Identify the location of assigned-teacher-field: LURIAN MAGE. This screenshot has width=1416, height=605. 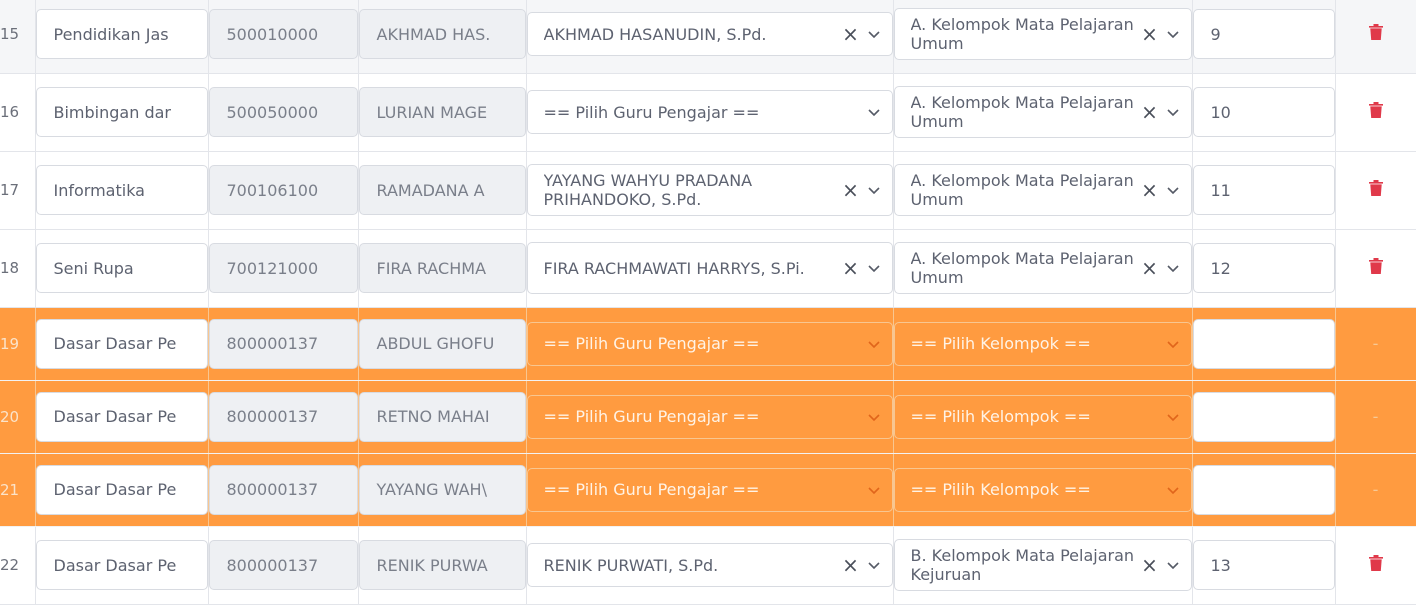
(441, 112).